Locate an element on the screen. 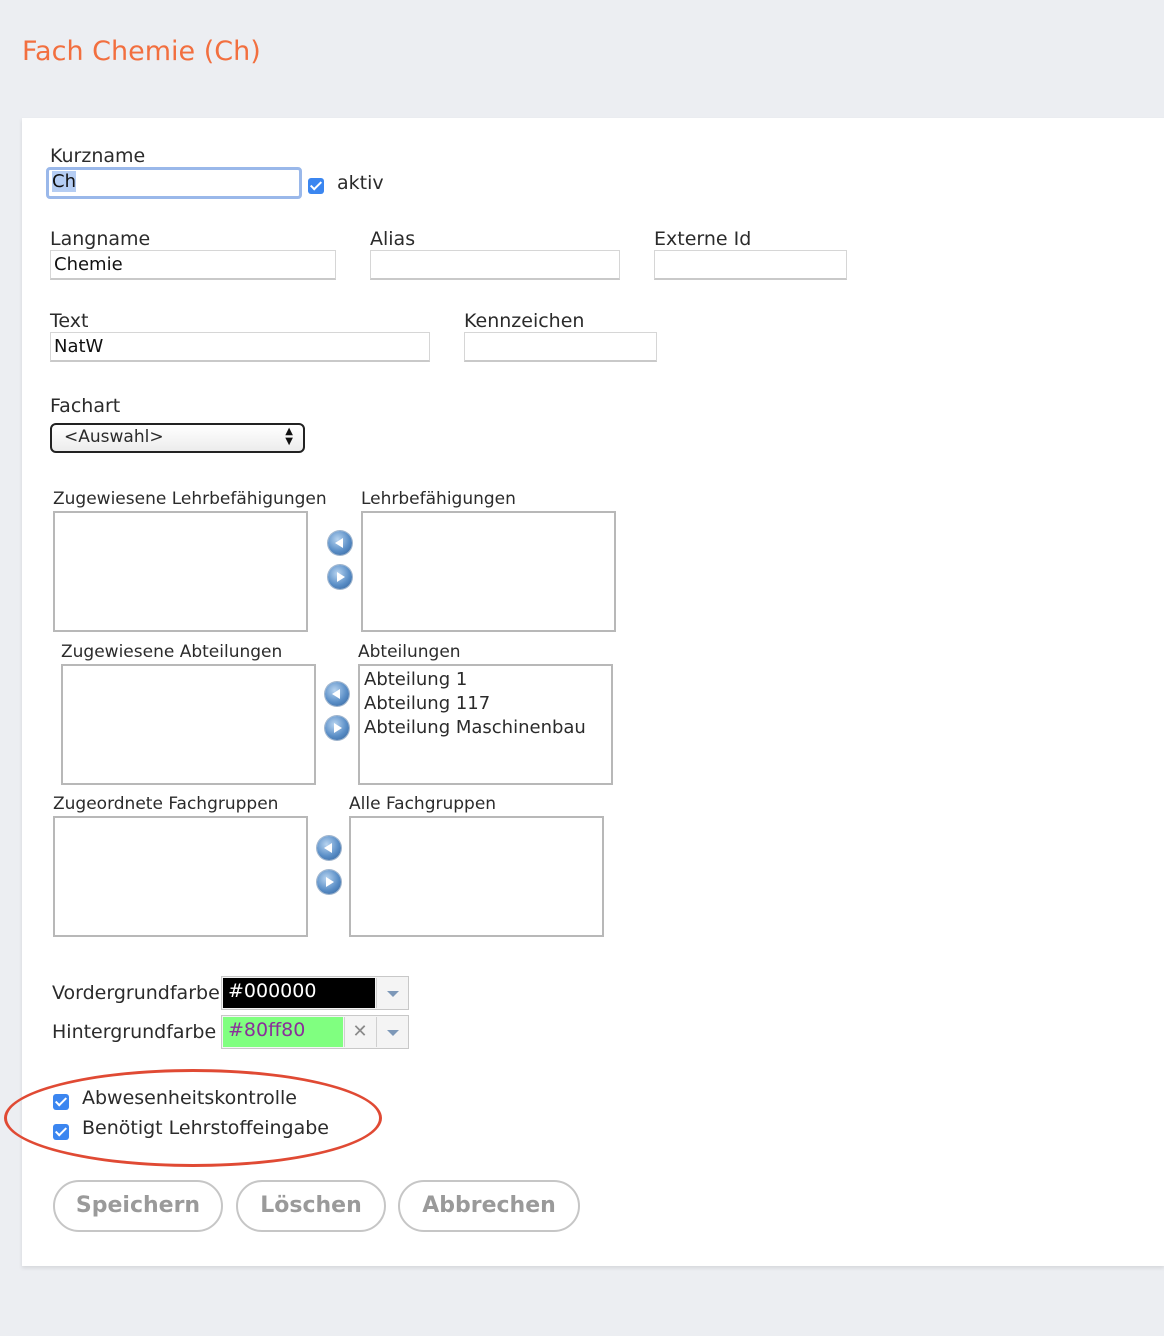 The height and width of the screenshot is (1336, 1164). annotation-ellipse is located at coordinates (193, 1118).